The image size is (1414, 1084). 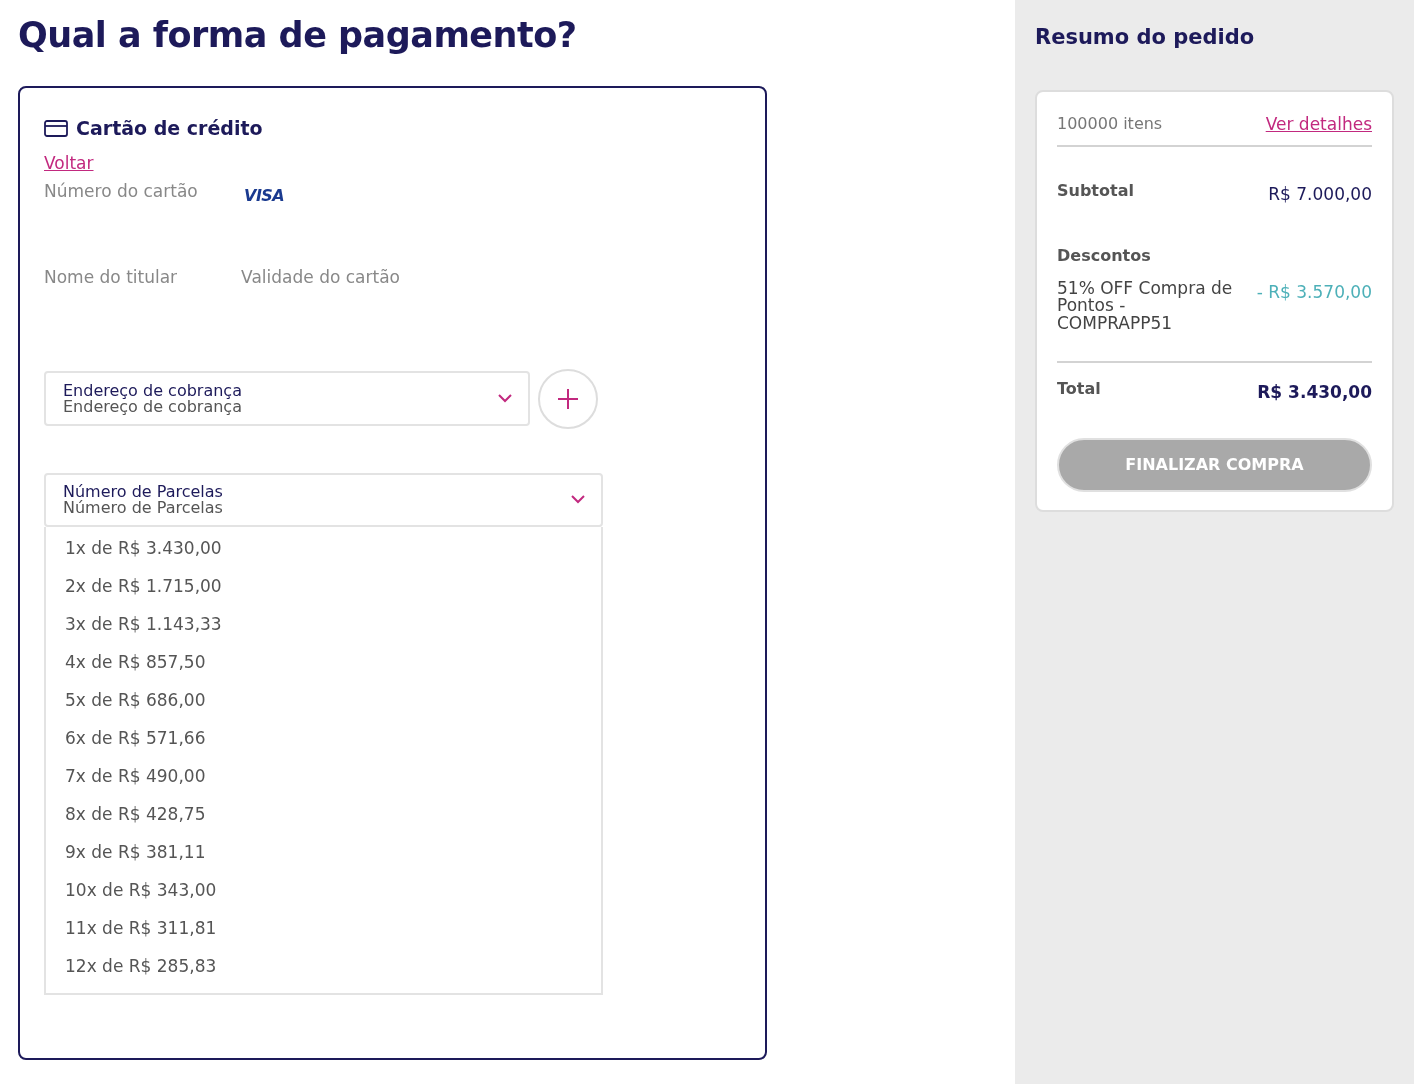 I want to click on plus-icon, so click(x=568, y=398).